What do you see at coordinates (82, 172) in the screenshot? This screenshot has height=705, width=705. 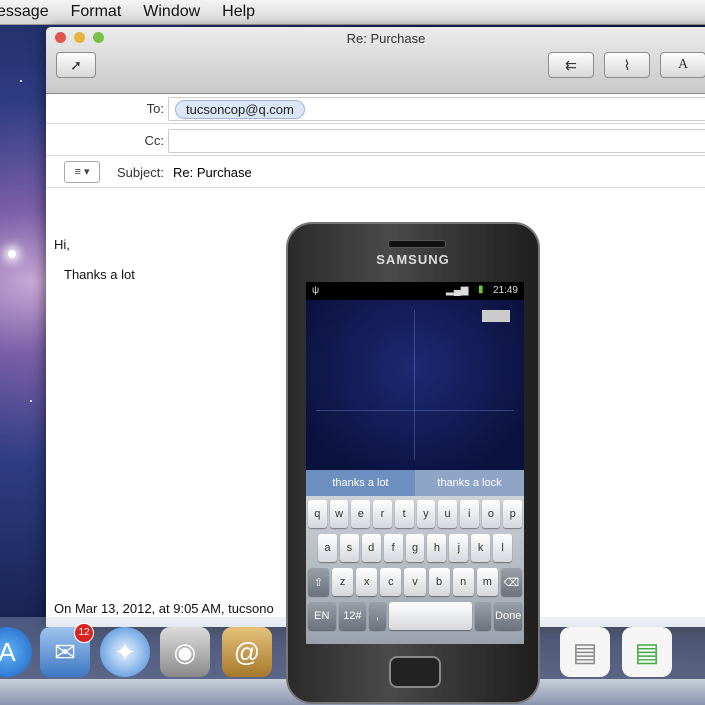 I see `format-menu: ≡ ▾` at bounding box center [82, 172].